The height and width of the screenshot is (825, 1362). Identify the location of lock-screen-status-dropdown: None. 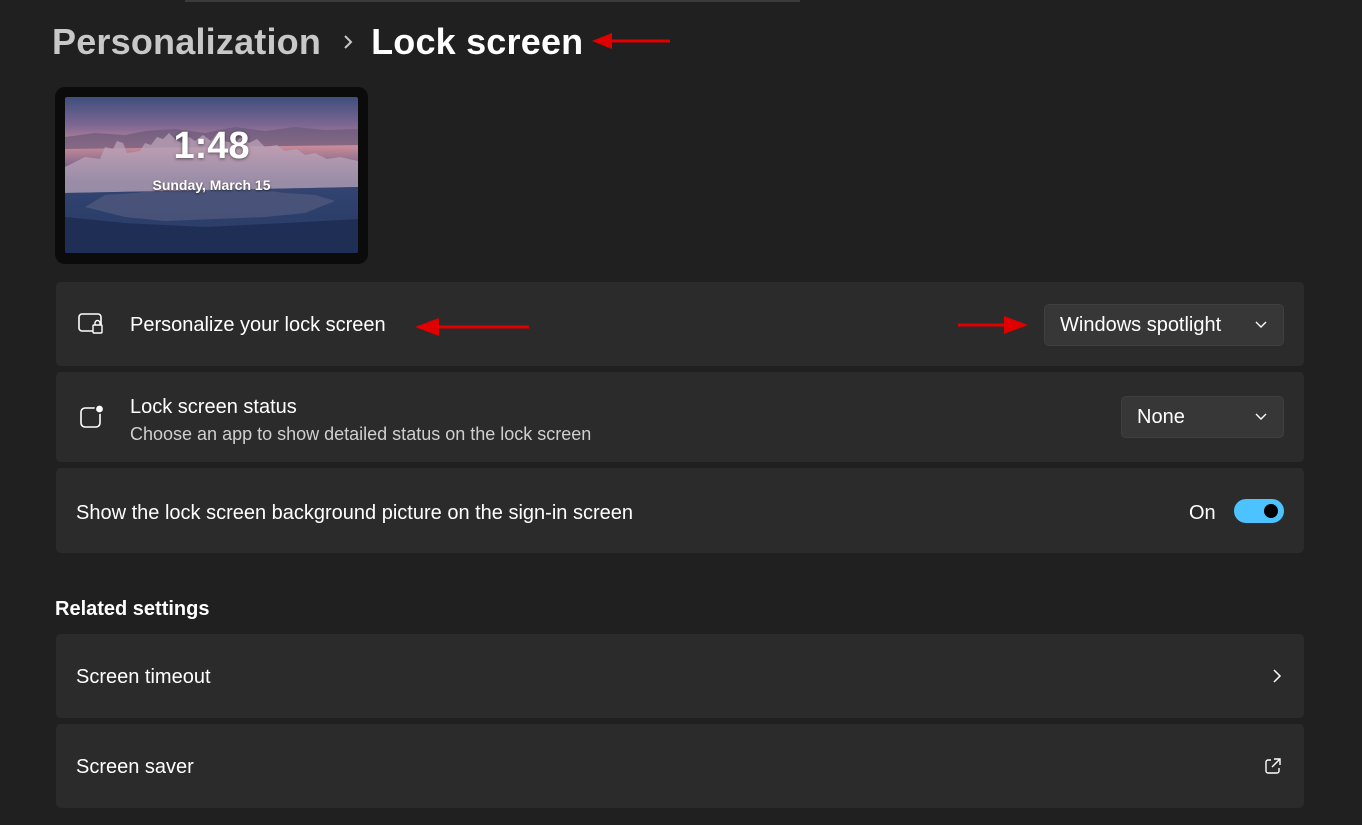
(1202, 417).